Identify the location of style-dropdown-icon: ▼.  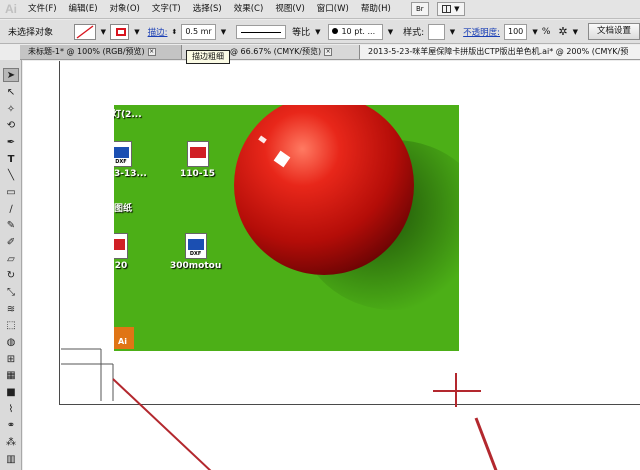
(452, 32).